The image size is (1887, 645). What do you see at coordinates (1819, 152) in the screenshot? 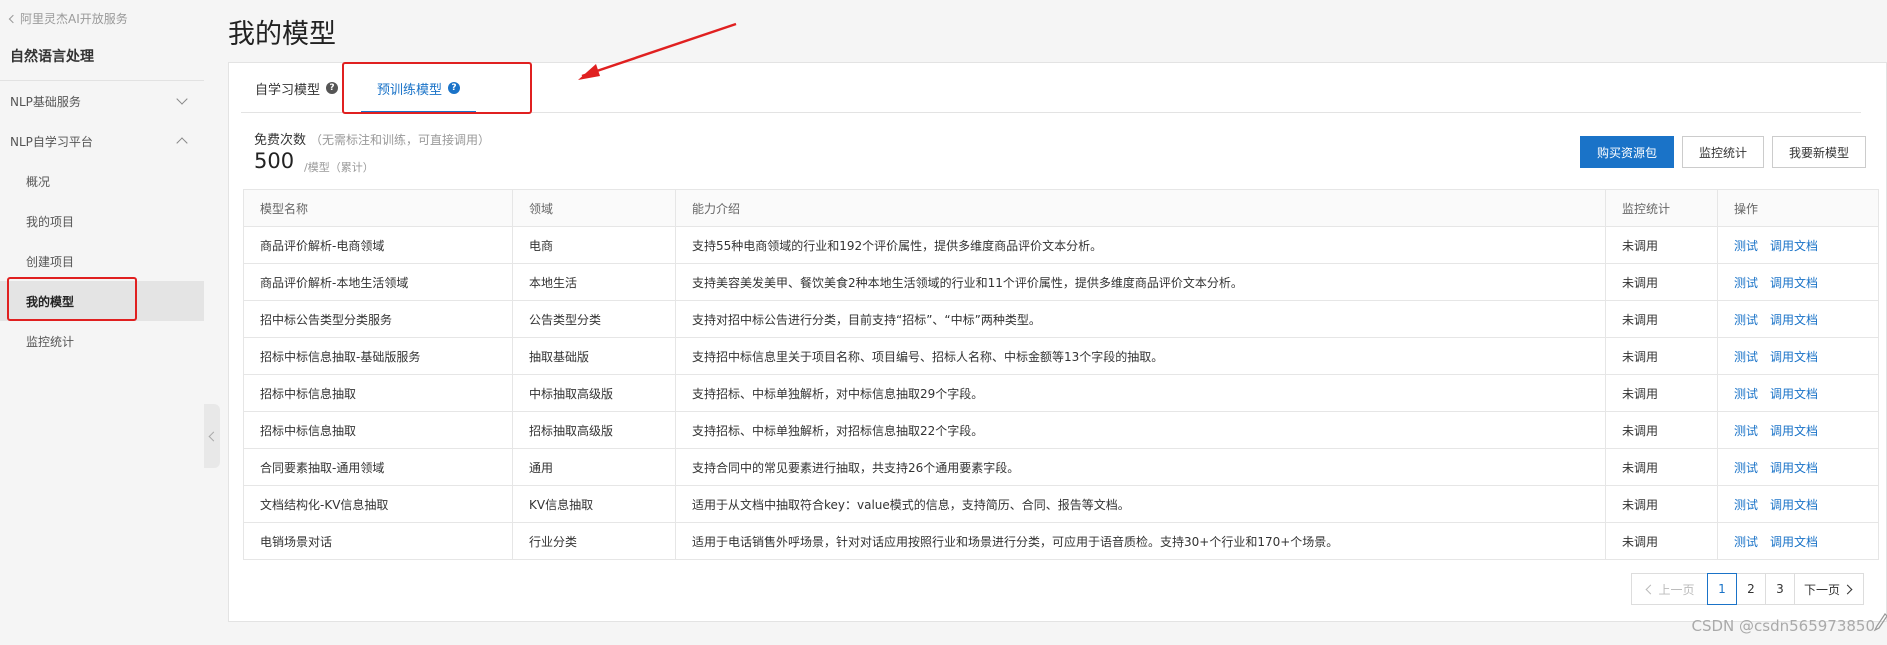
I see `request-new-model-button: 我要新模型` at bounding box center [1819, 152].